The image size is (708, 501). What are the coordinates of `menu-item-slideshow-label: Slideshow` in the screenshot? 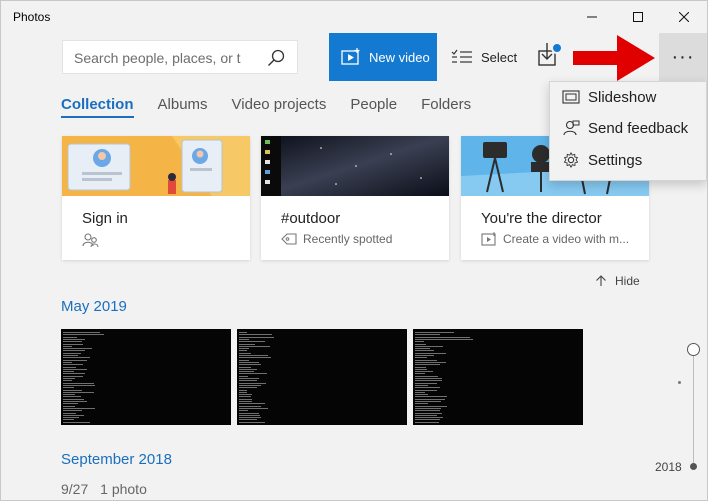 It's located at (622, 97).